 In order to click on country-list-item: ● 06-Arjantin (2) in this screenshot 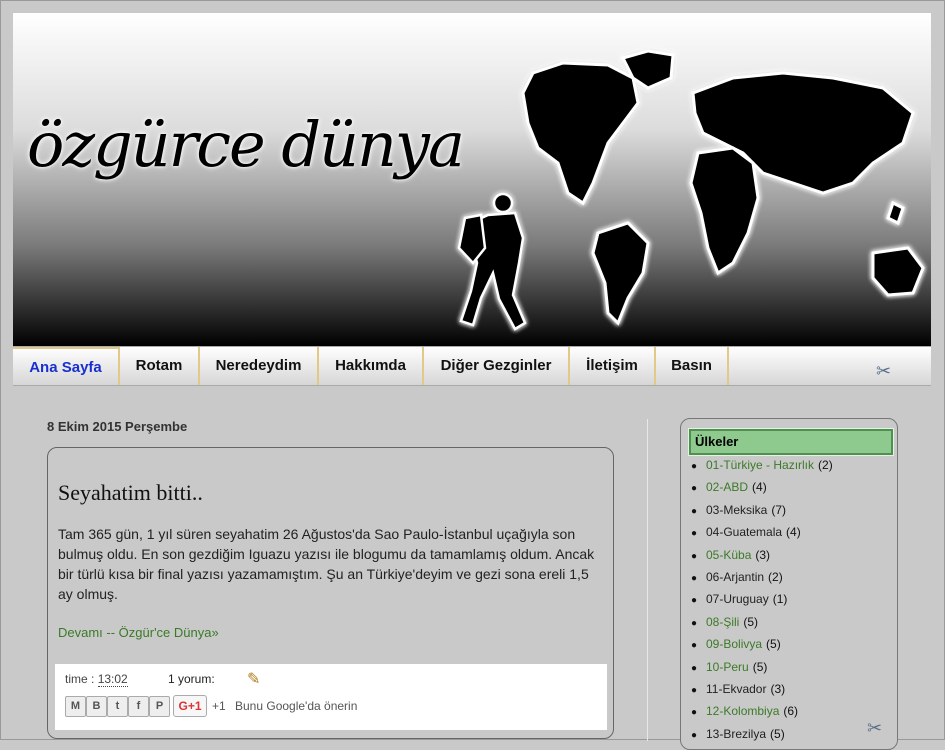, I will do `click(762, 578)`.